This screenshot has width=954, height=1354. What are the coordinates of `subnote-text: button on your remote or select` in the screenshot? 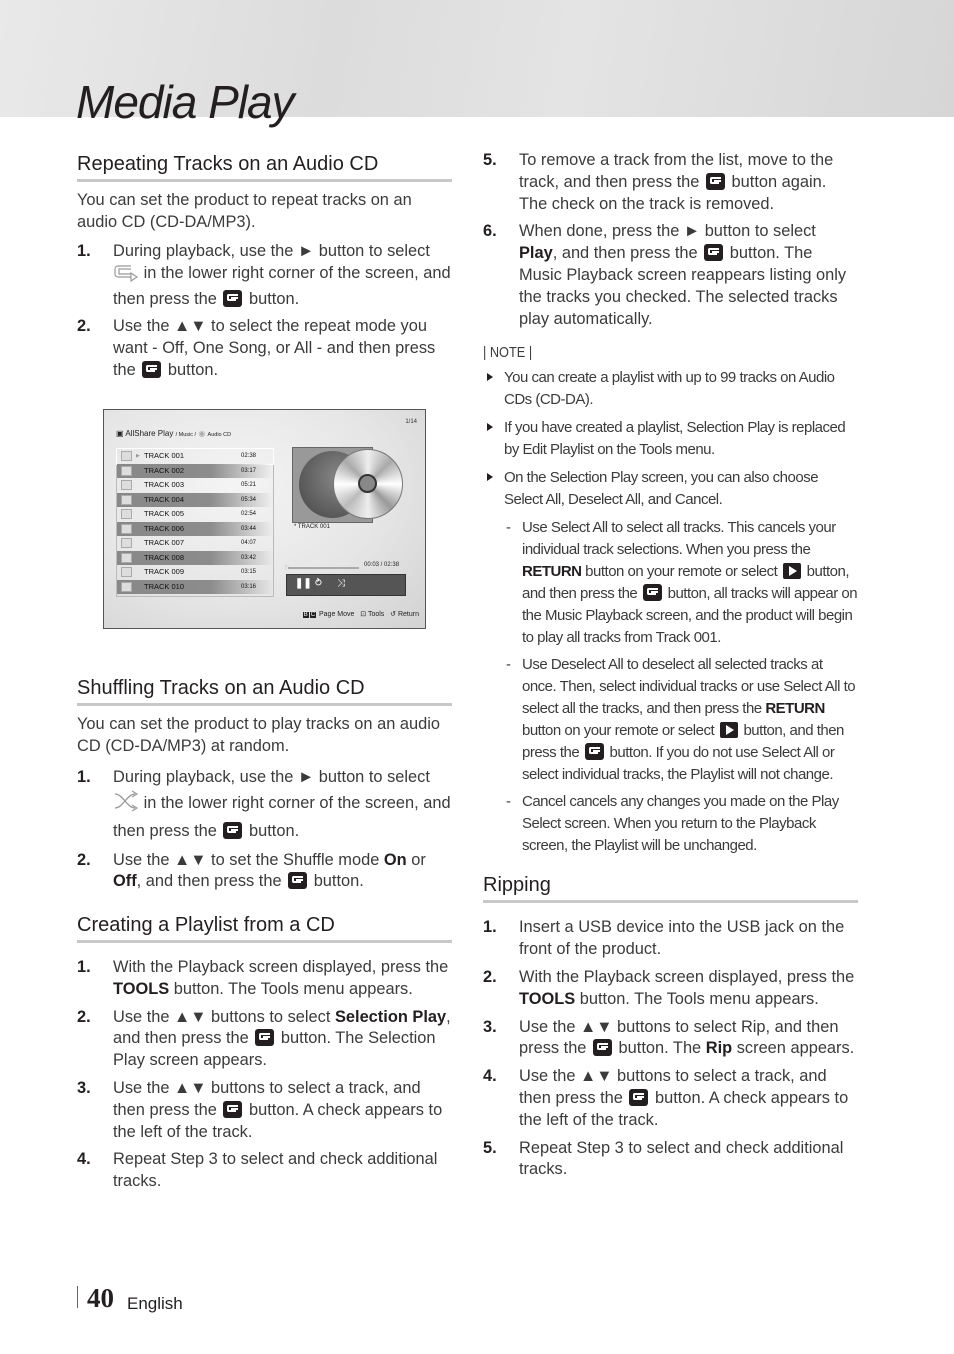 It's located at (618, 731).